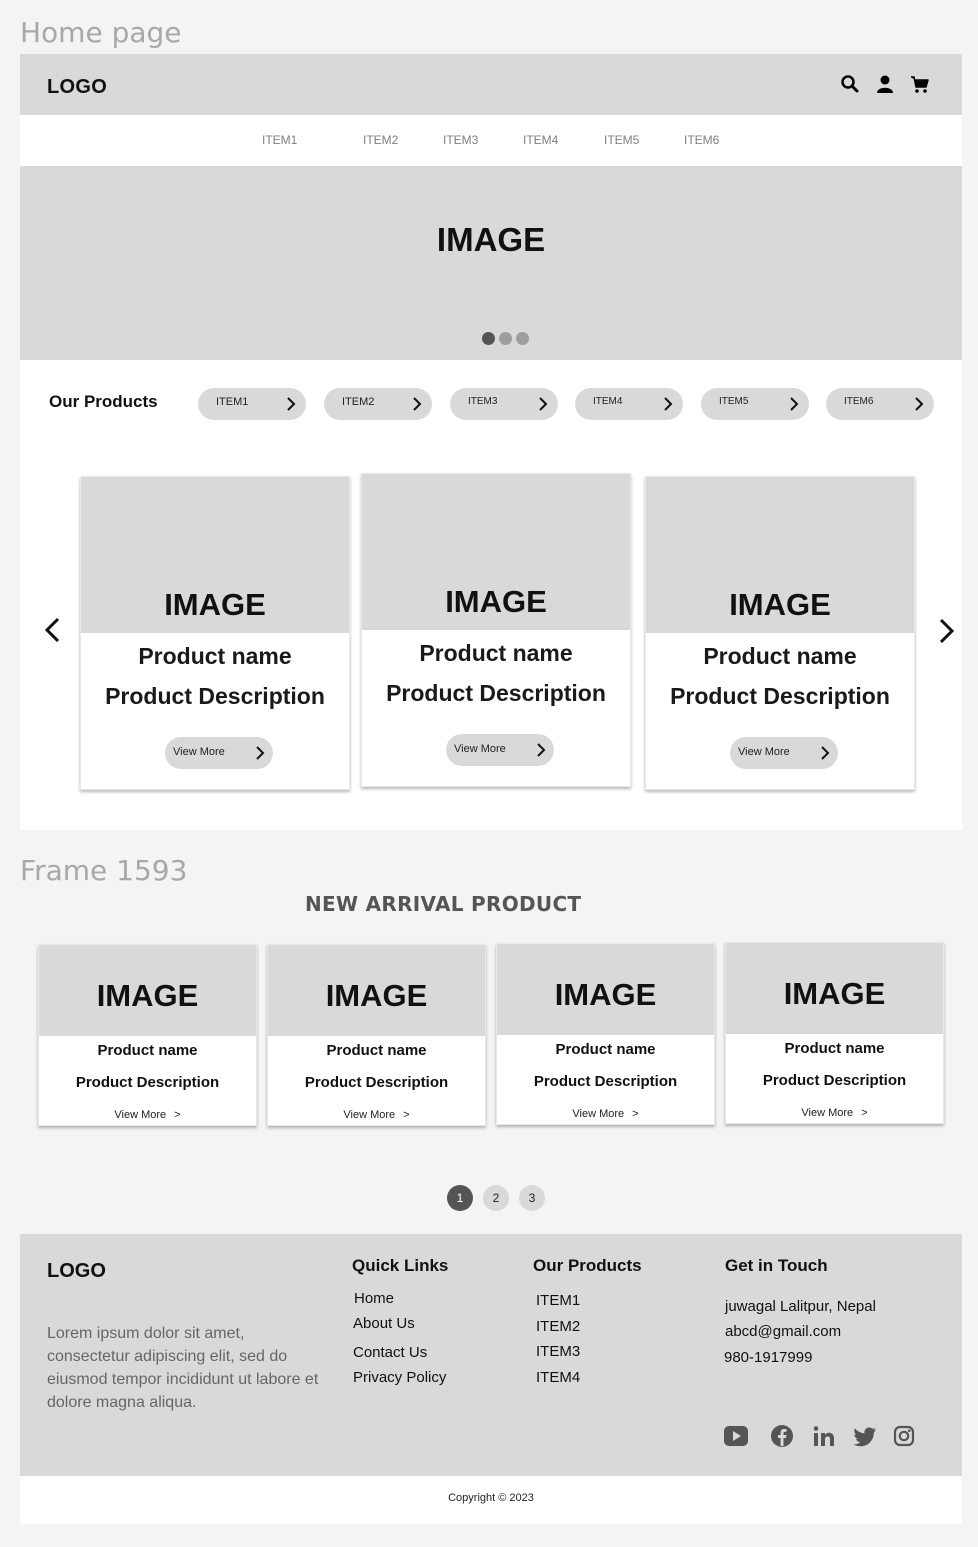 The image size is (978, 1547). Describe the element at coordinates (800, 1306) in the screenshot. I see `contact-address: juwagal Lalitpur, Nepal` at that location.